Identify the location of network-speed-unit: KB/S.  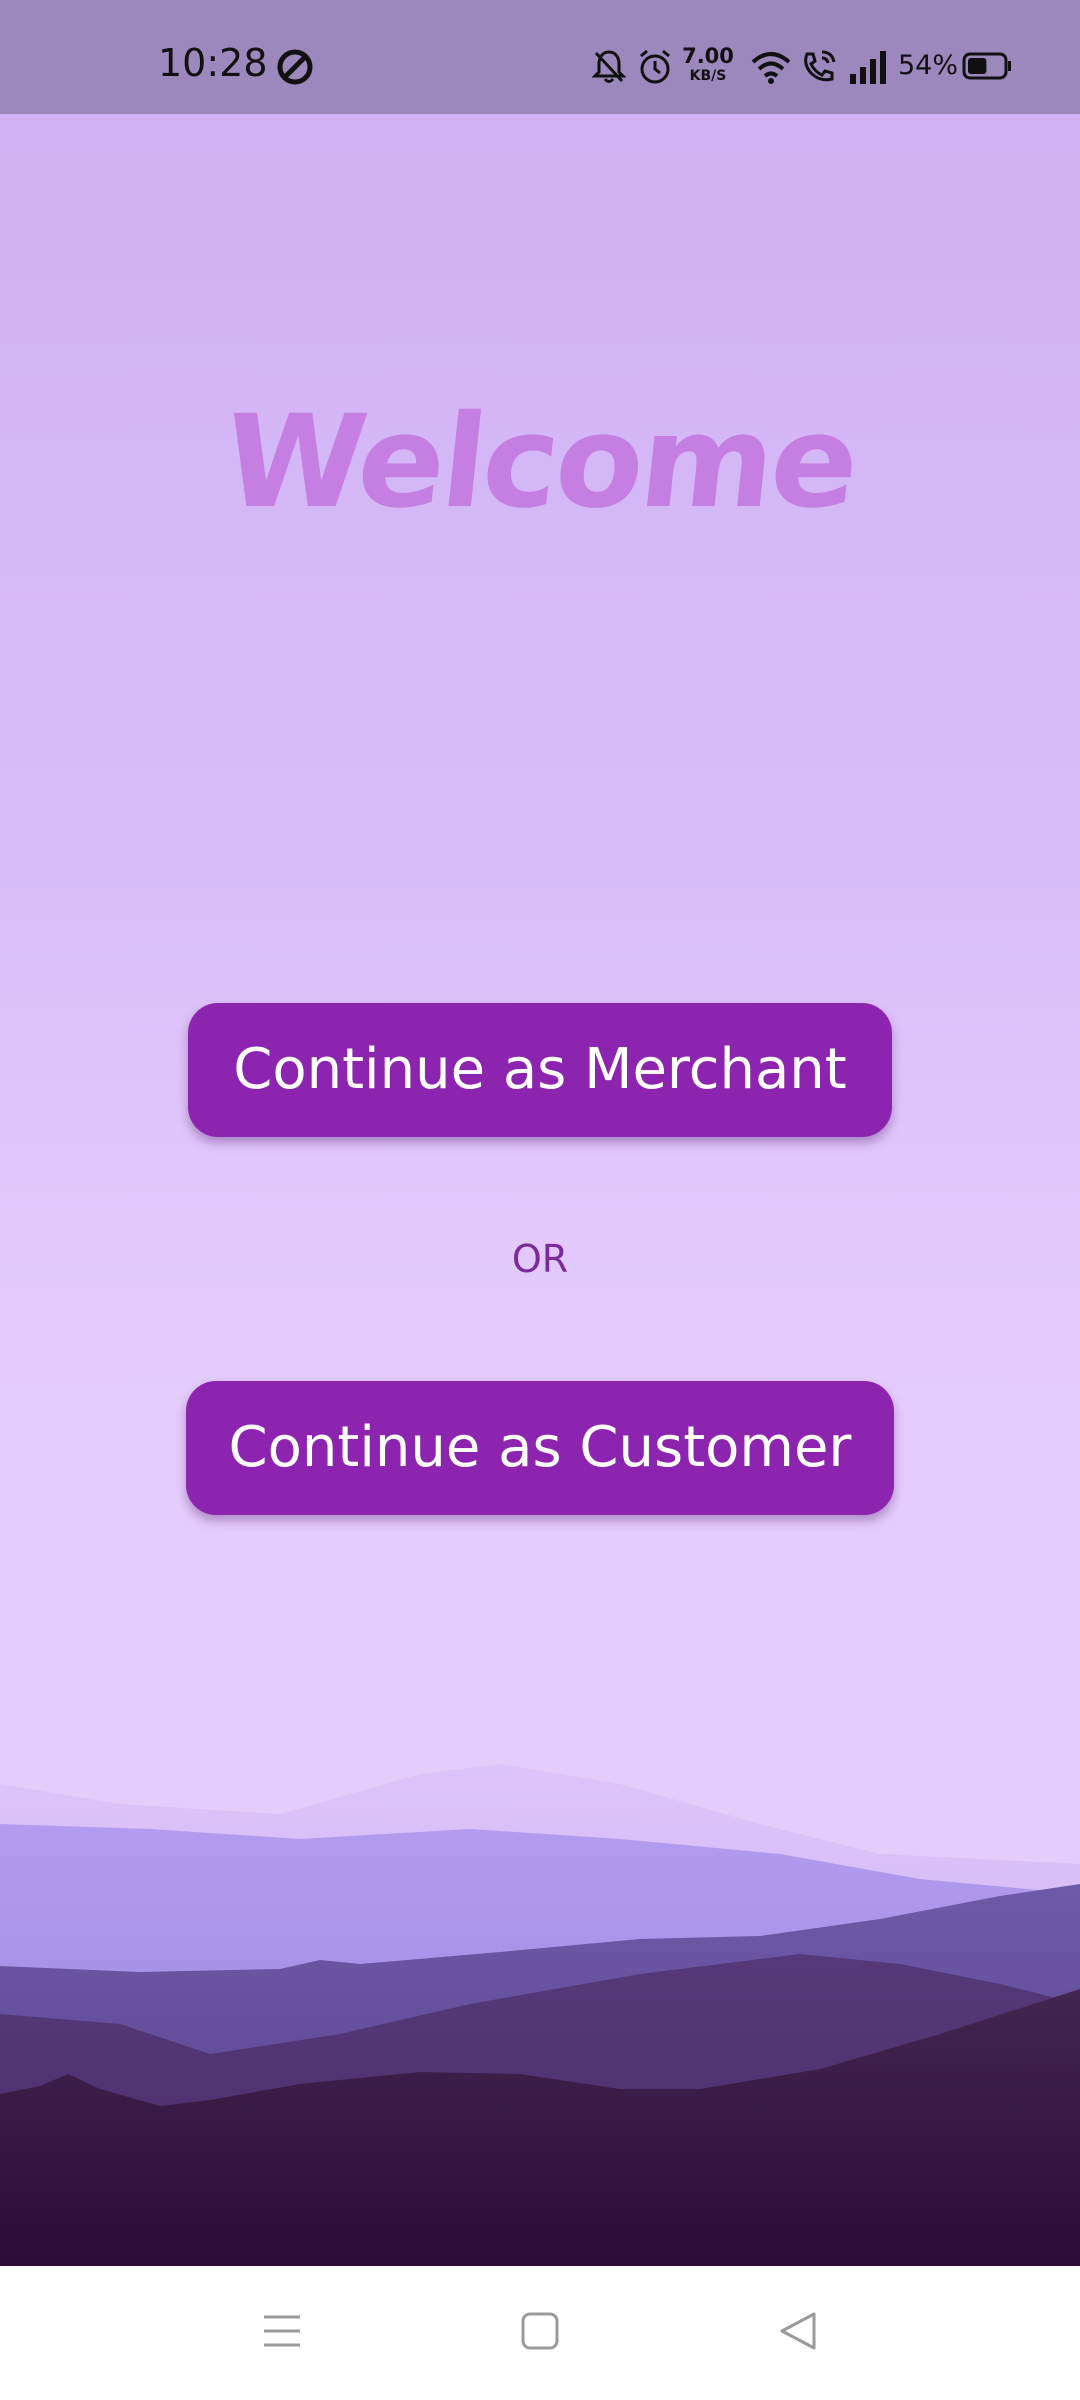
(708, 76).